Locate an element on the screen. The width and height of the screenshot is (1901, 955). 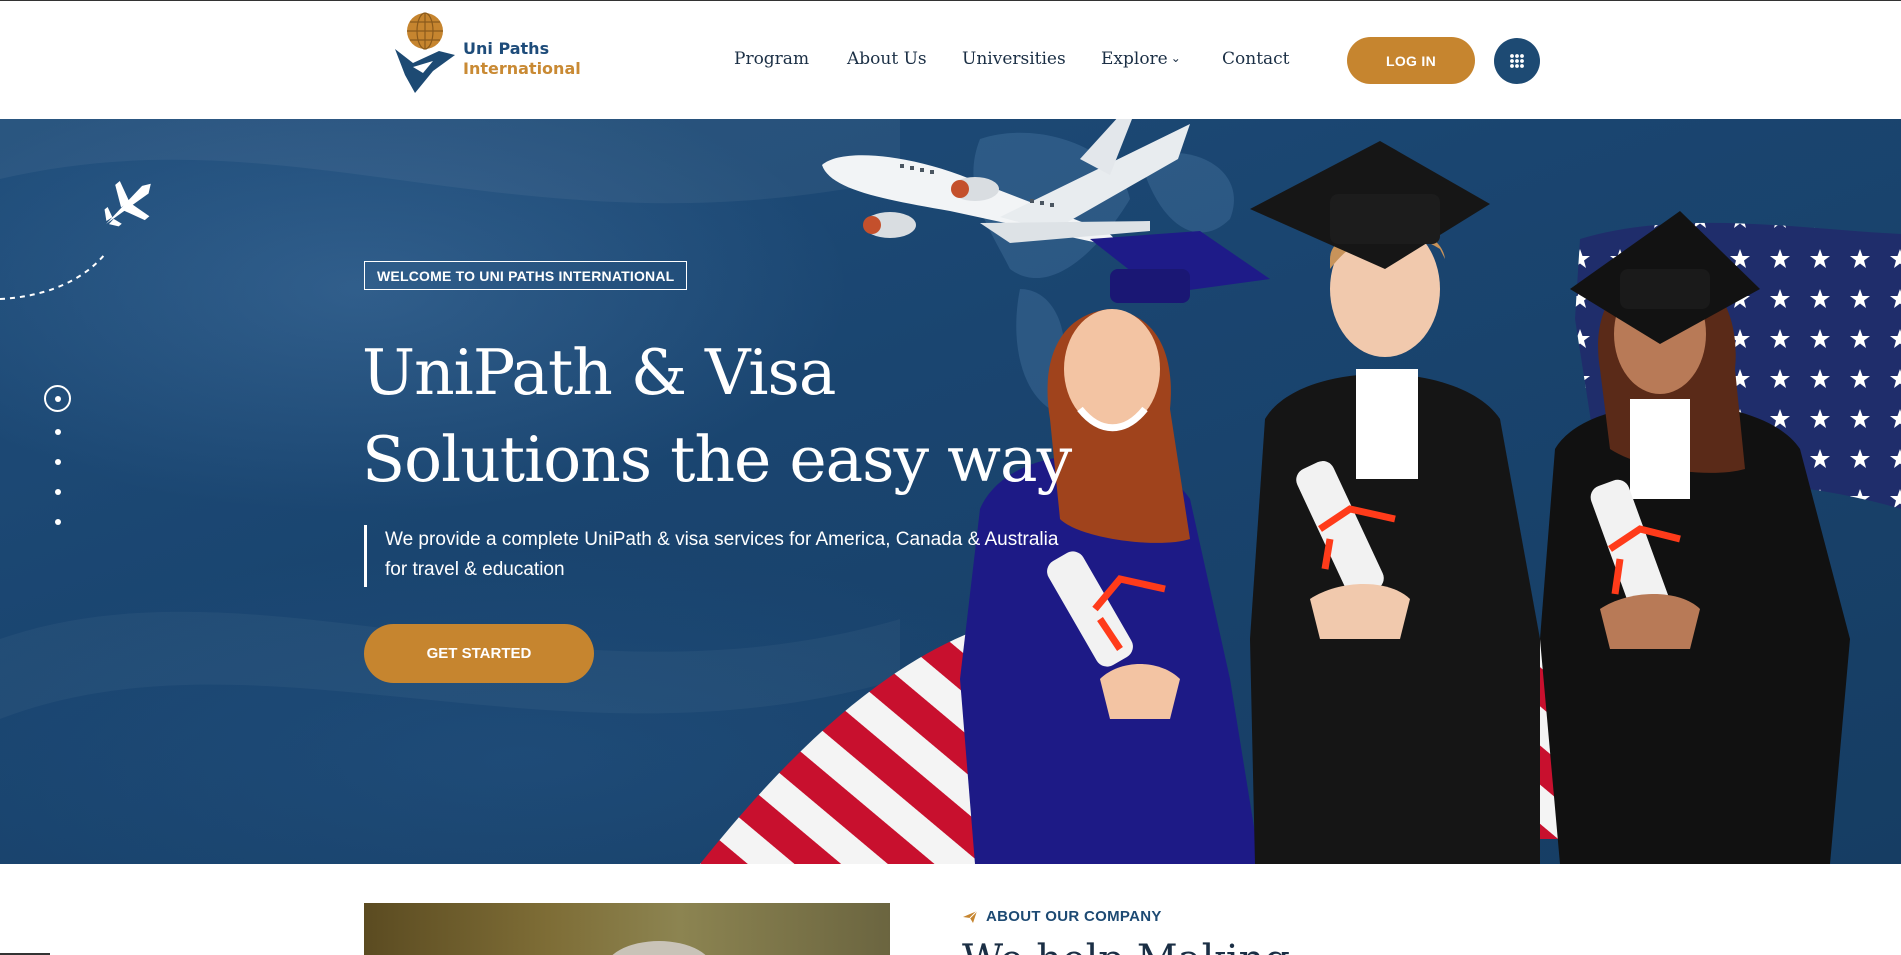
hero-title: UniPath & Visa Solutions the easy way is located at coordinates (722, 416).